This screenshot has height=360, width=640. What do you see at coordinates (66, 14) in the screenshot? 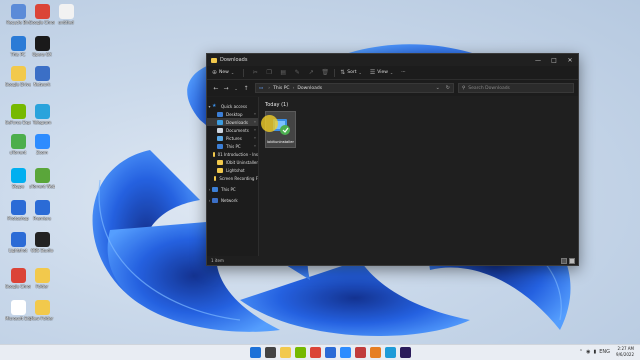
I see `desktop-shortcut: untitled` at bounding box center [66, 14].